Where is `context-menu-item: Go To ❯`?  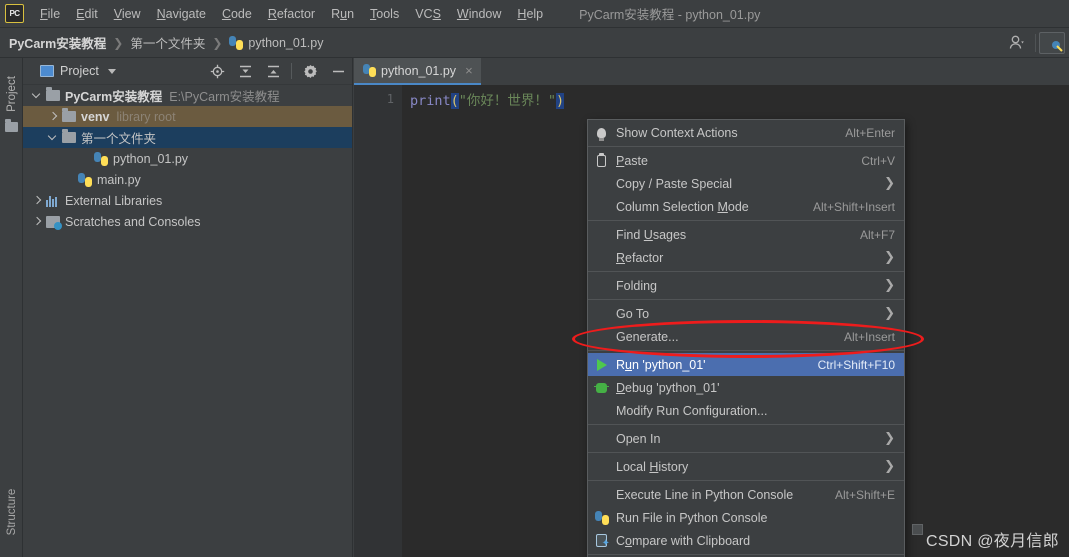
context-menu-item: Go To ❯ is located at coordinates (746, 313).